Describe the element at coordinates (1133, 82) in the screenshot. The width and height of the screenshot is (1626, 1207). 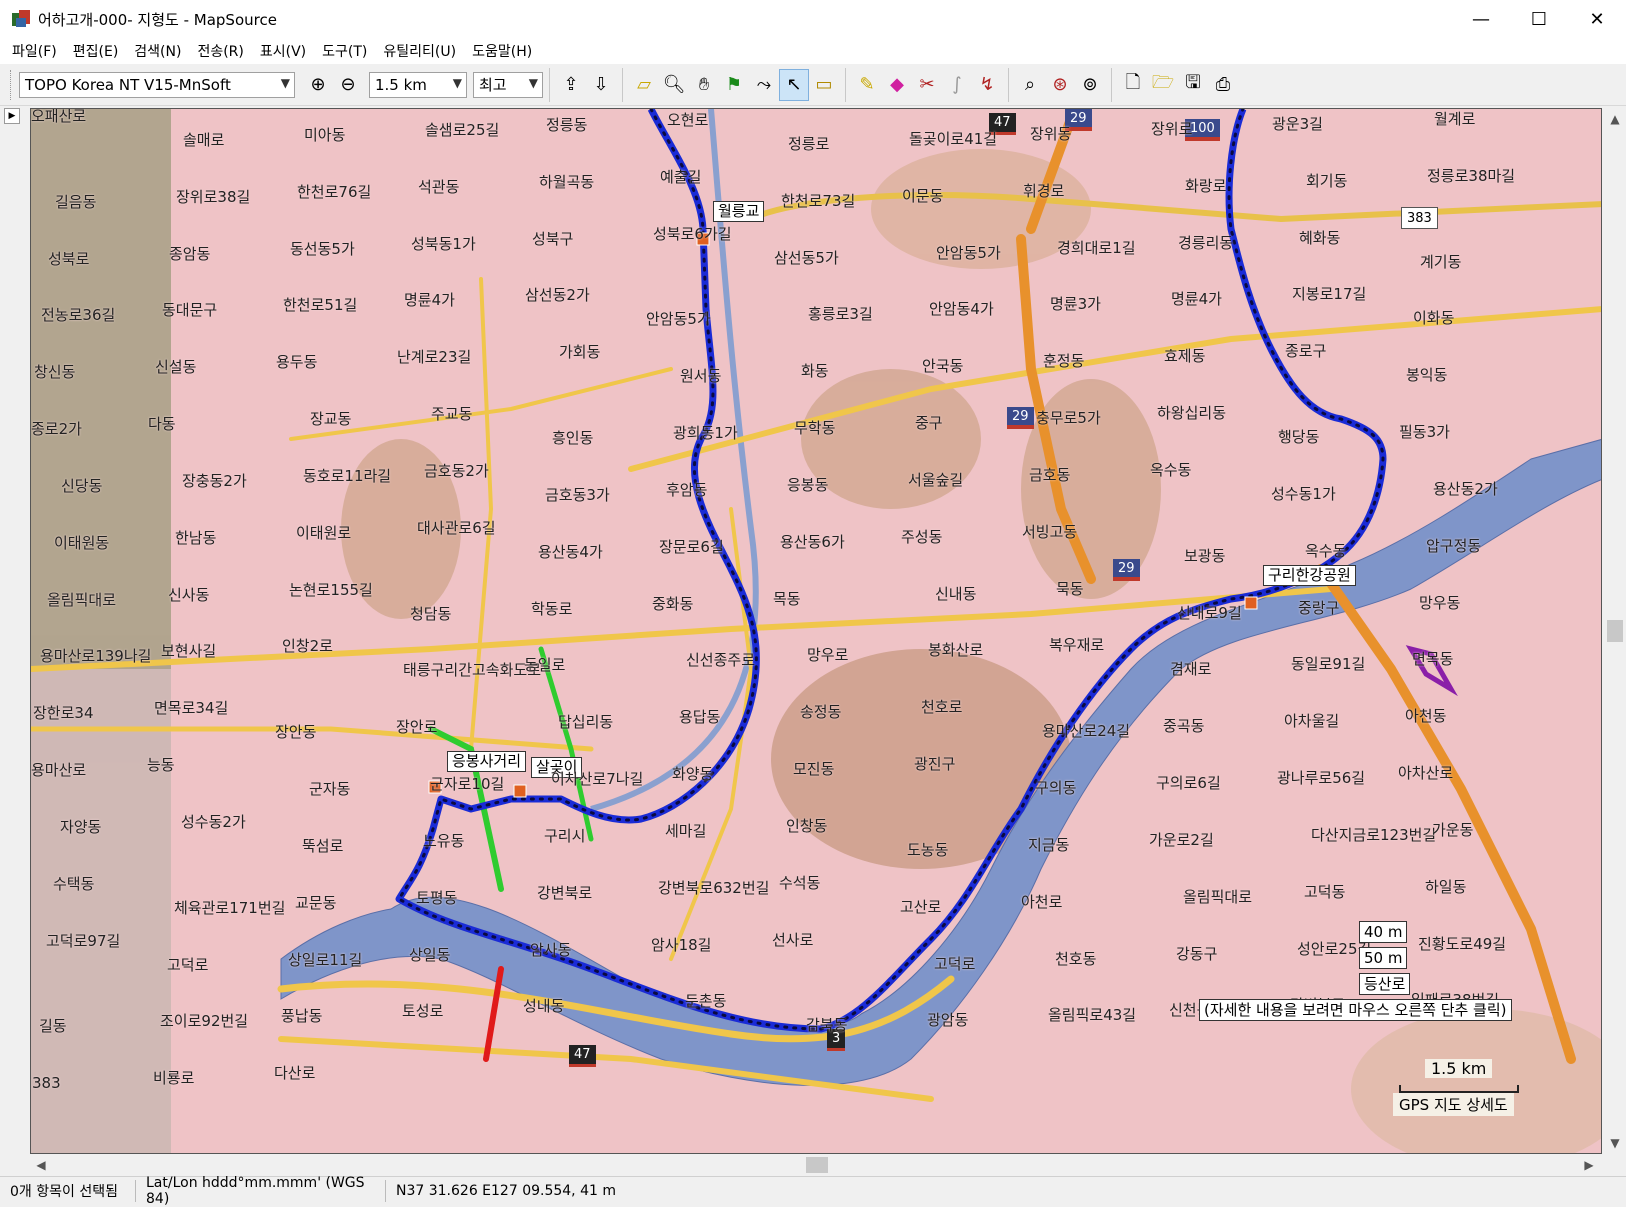
I see `new-file-icon: 🗋︎` at that location.